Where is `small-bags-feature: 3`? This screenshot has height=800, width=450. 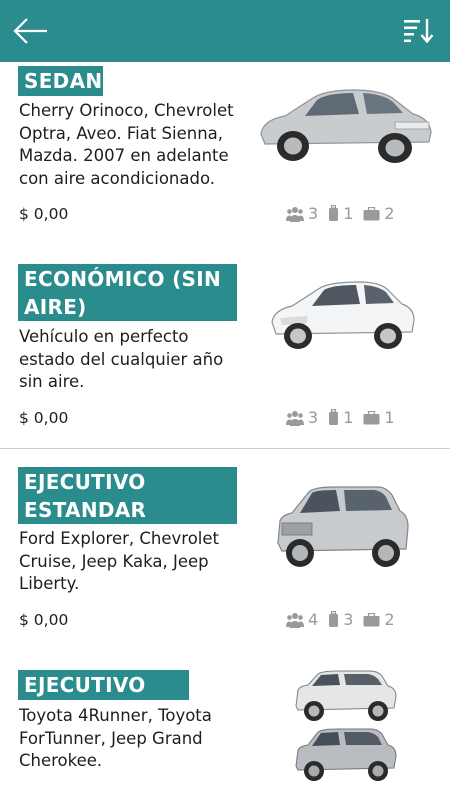 small-bags-feature: 3 is located at coordinates (340, 619).